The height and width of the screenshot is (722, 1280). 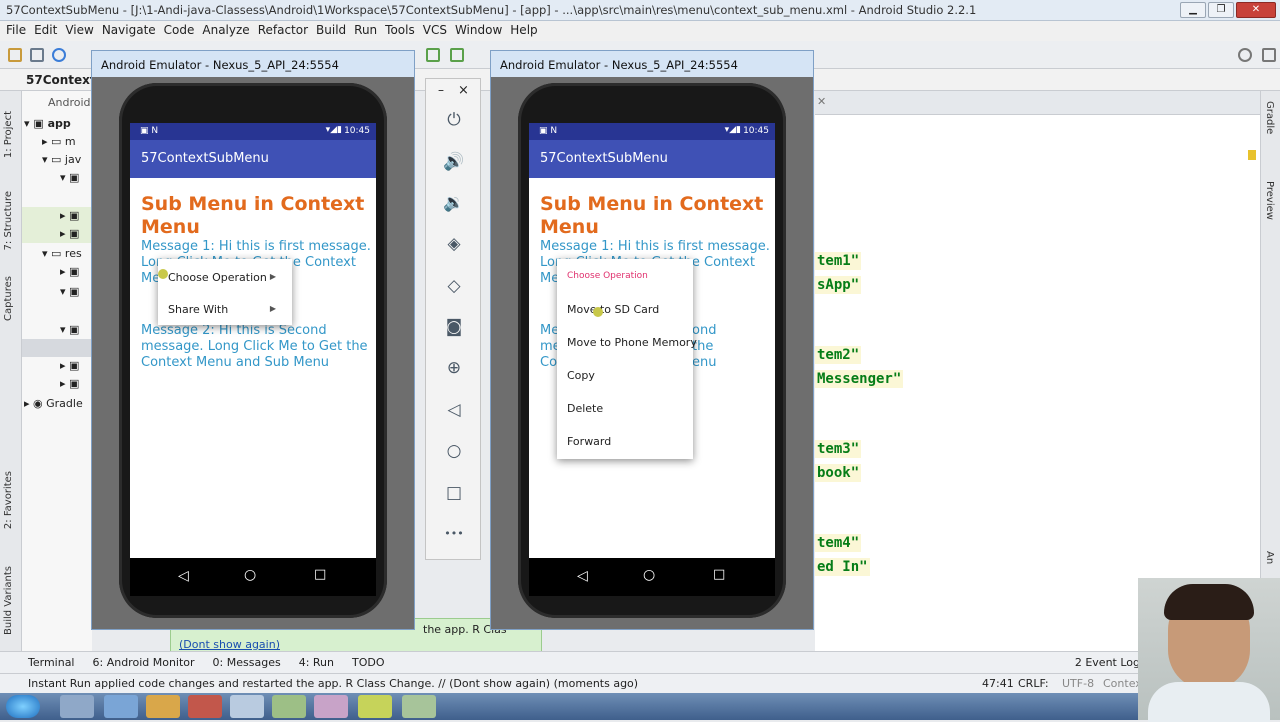 I want to click on run-tab: 4: Run, so click(x=316, y=662).